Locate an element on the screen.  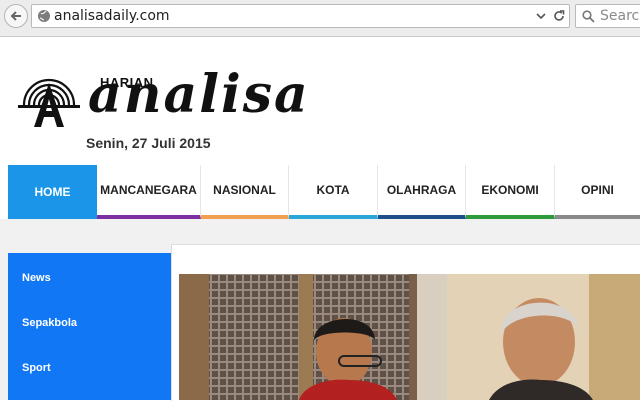
sidebar-item-sepakbola: Sepakbola is located at coordinates (49, 323).